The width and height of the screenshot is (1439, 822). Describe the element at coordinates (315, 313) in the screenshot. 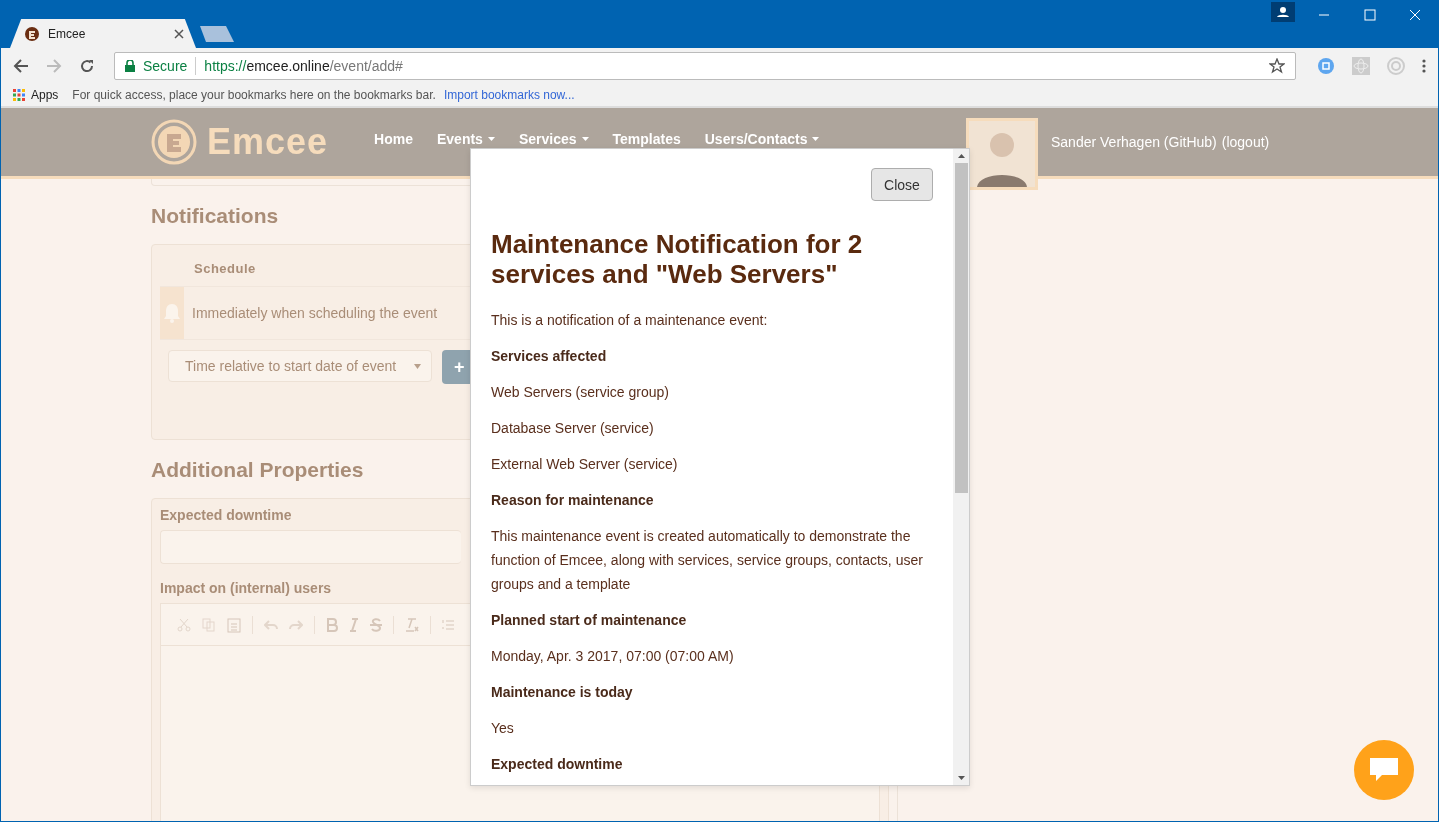

I see `schedule-entry: Immediately when scheduling the event` at that location.